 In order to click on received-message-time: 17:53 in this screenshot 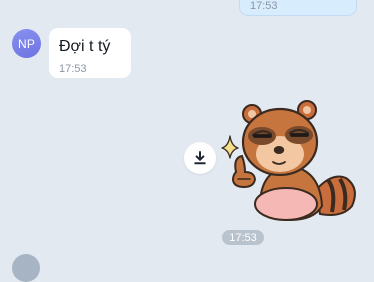, I will do `click(73, 69)`.